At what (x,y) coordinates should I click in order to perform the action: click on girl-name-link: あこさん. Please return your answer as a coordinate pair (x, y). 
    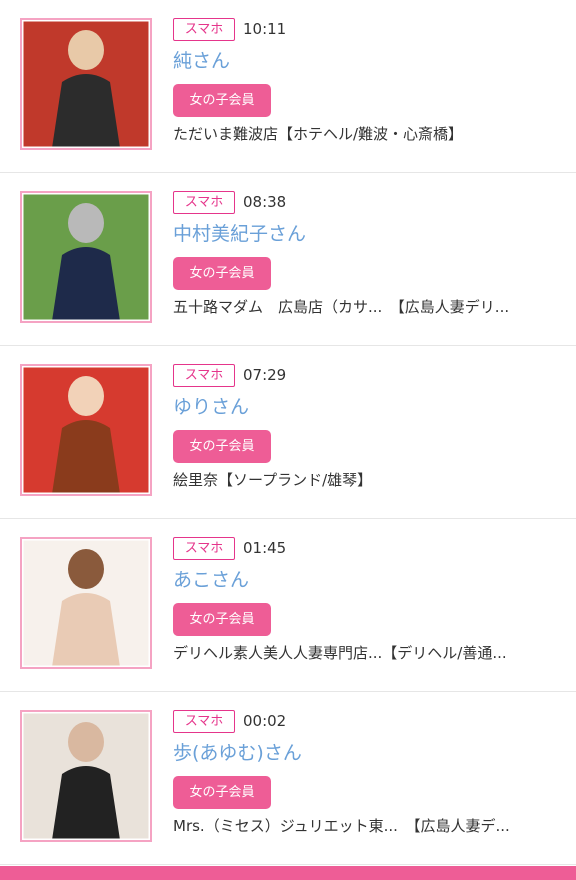
    Looking at the image, I should click on (211, 580).